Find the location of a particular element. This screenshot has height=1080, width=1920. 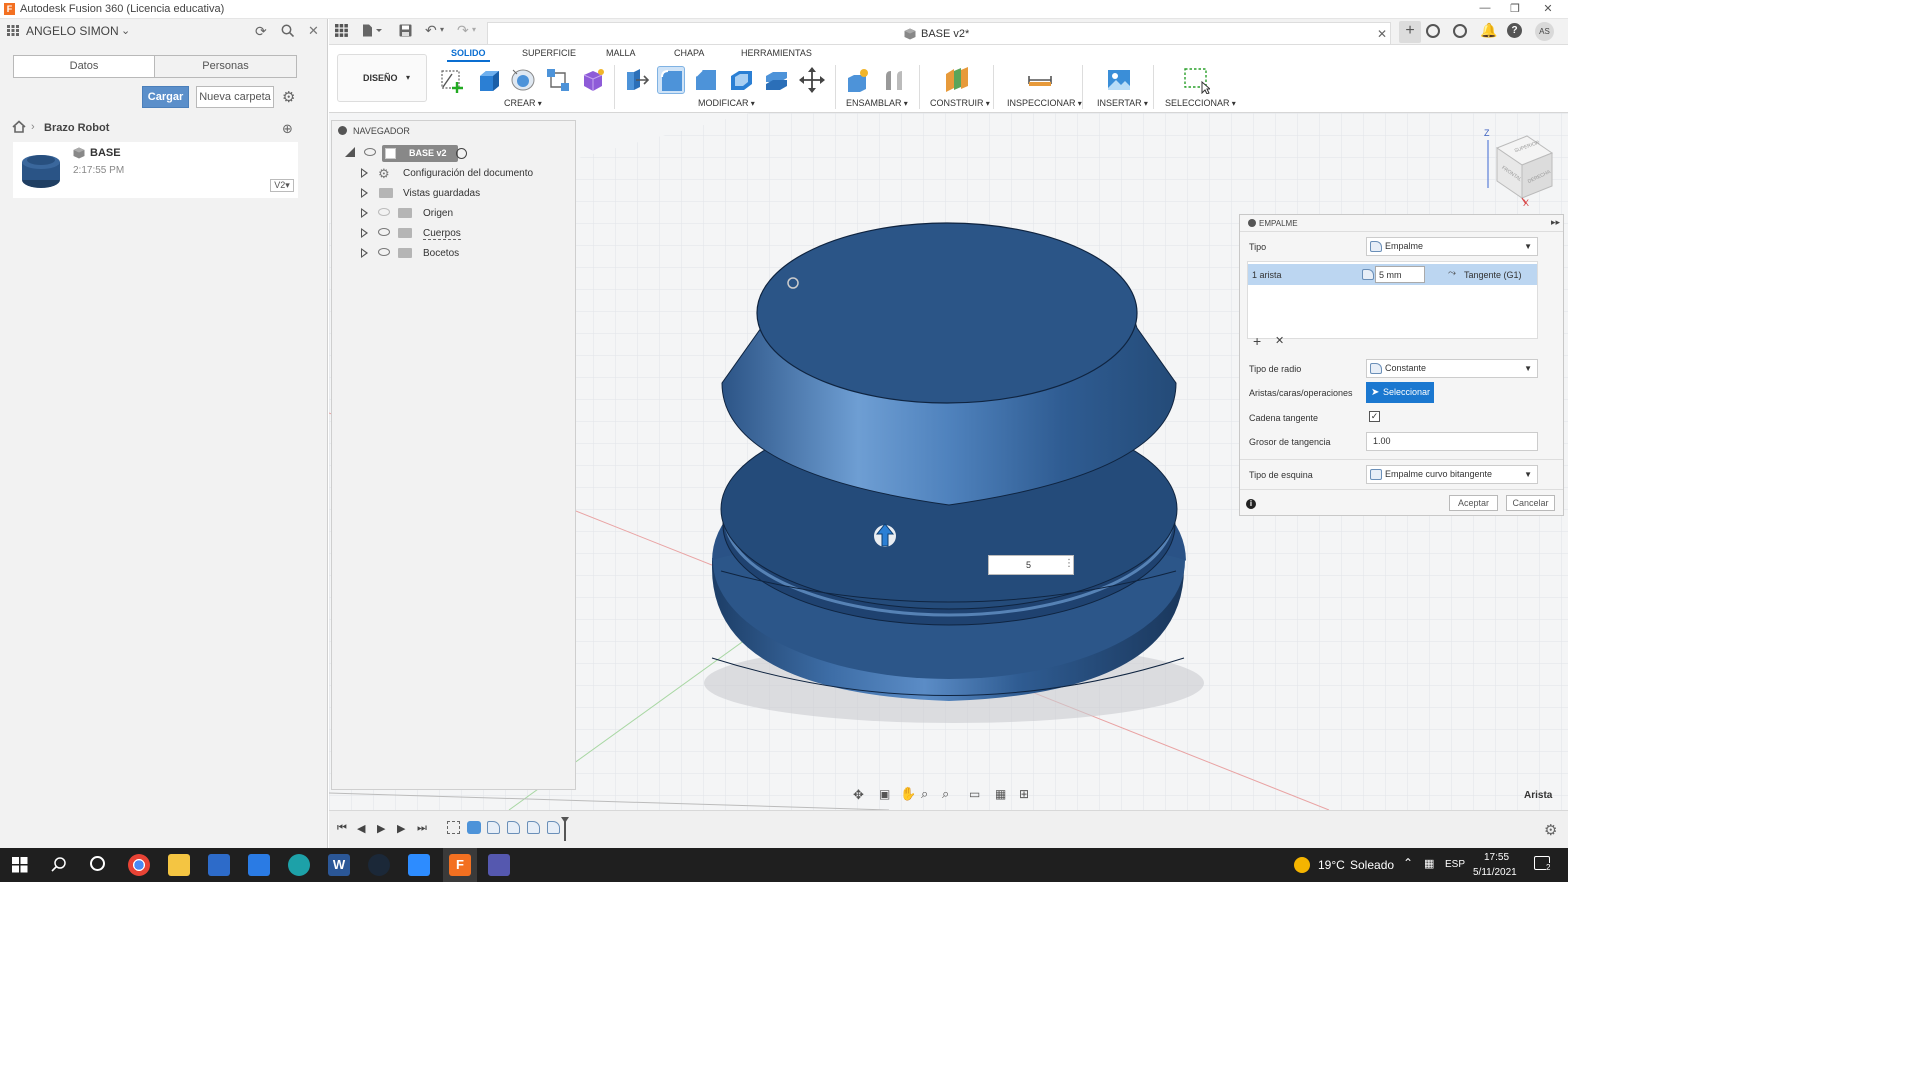

maximize-button: ❐ is located at coordinates (1515, 9).